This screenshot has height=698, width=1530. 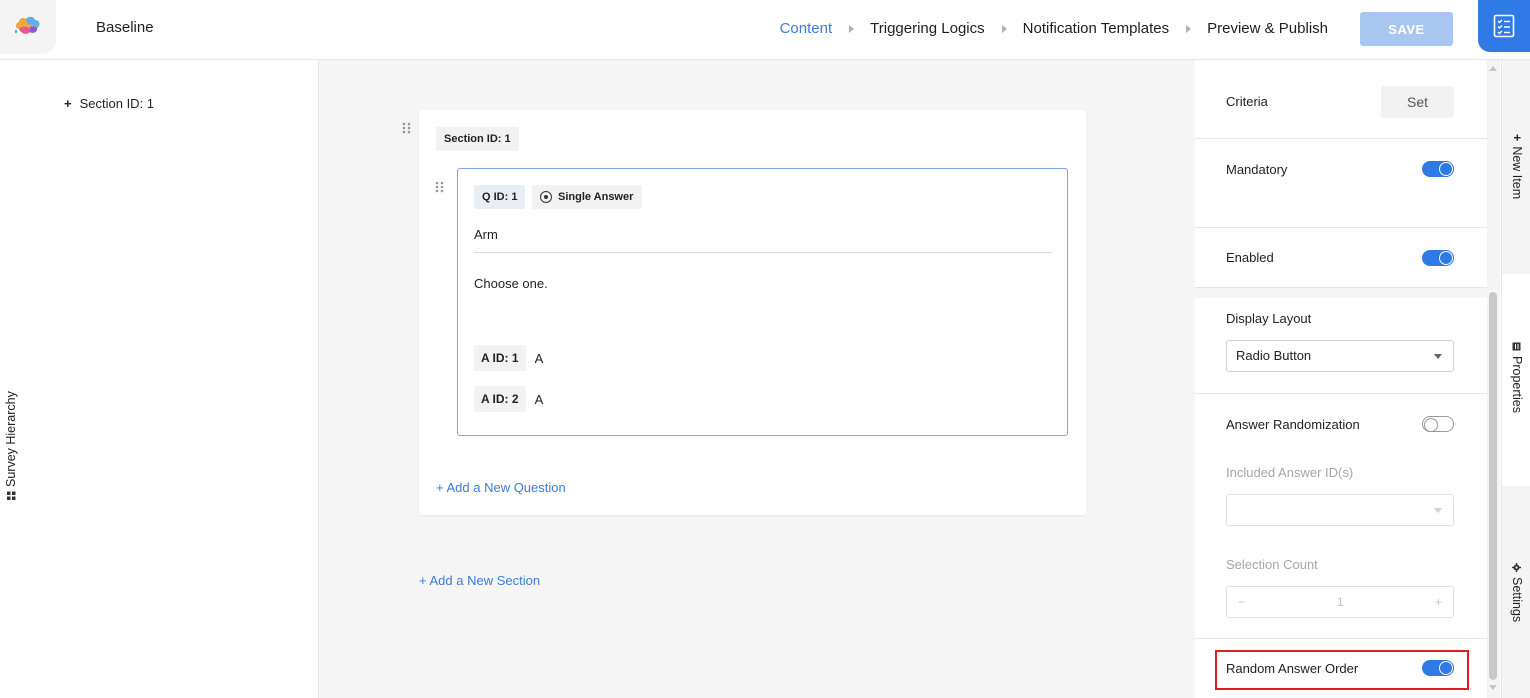 I want to click on answer-id-badge: A ID: 2, so click(x=500, y=399).